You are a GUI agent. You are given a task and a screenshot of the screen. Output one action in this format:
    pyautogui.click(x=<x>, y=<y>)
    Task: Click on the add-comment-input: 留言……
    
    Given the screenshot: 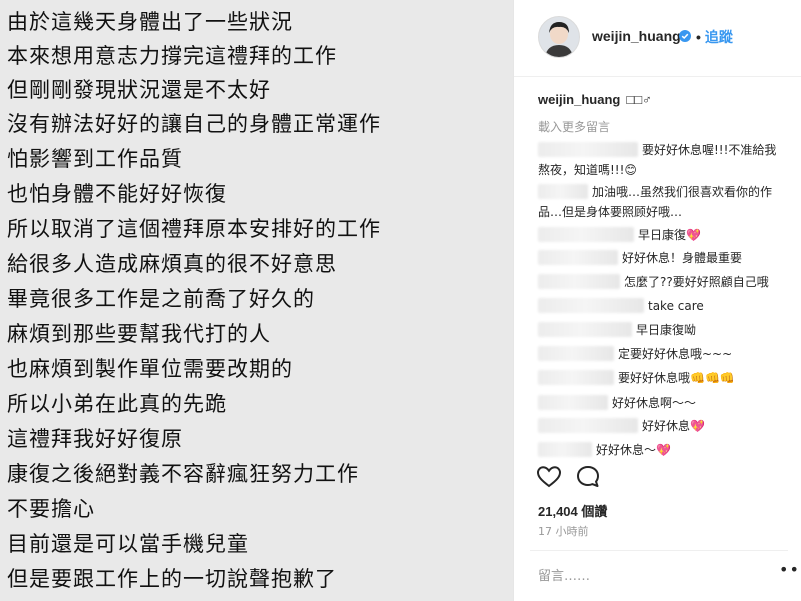 What is the action you would take?
    pyautogui.click(x=564, y=574)
    